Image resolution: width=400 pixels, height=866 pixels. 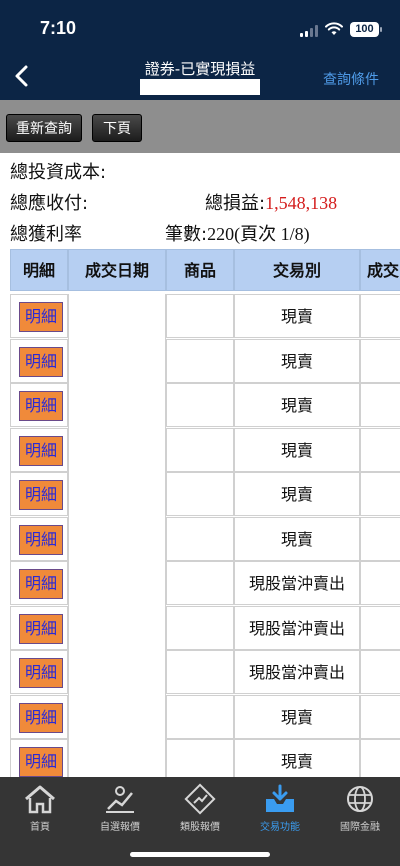 I want to click on battery-icon: 100, so click(x=366, y=29).